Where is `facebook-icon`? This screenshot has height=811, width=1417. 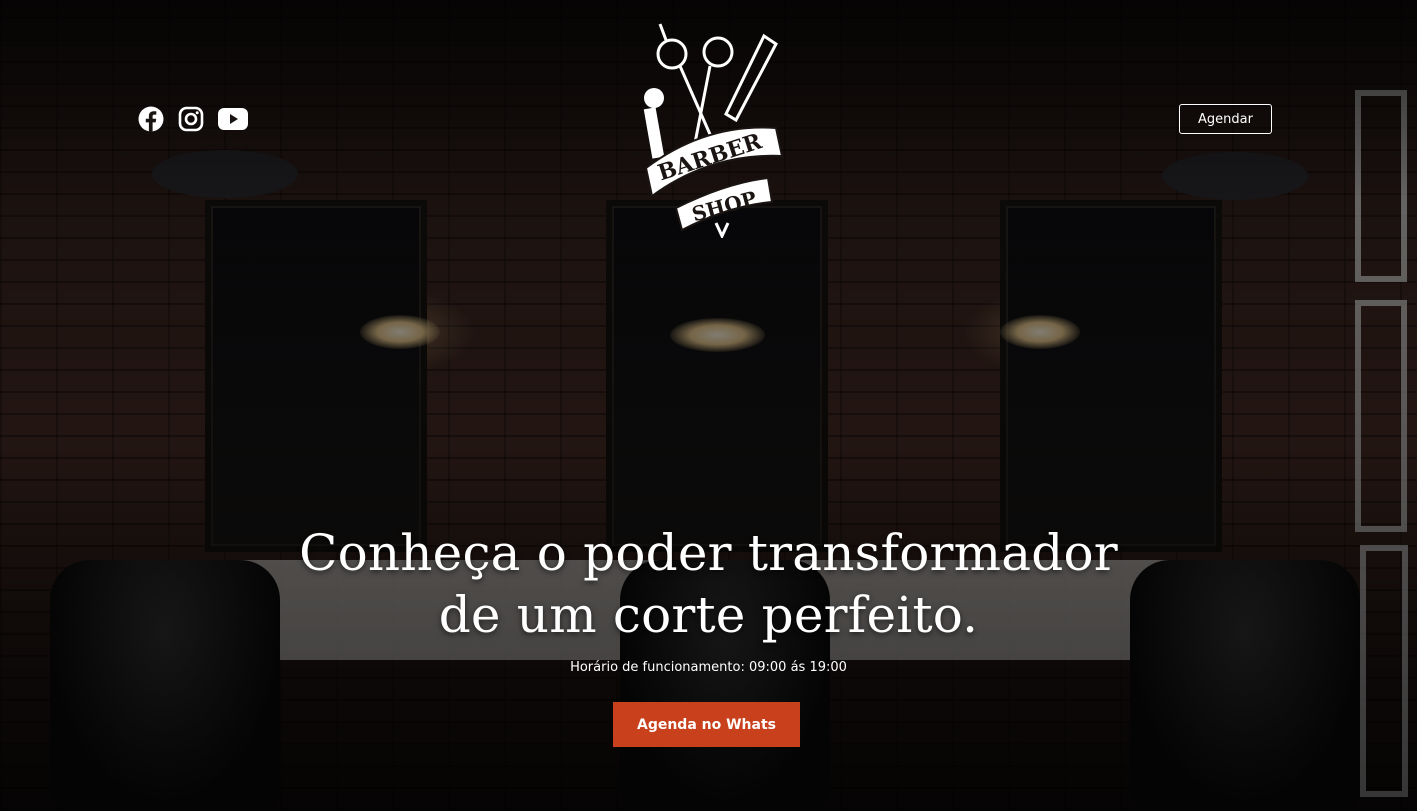
facebook-icon is located at coordinates (151, 119).